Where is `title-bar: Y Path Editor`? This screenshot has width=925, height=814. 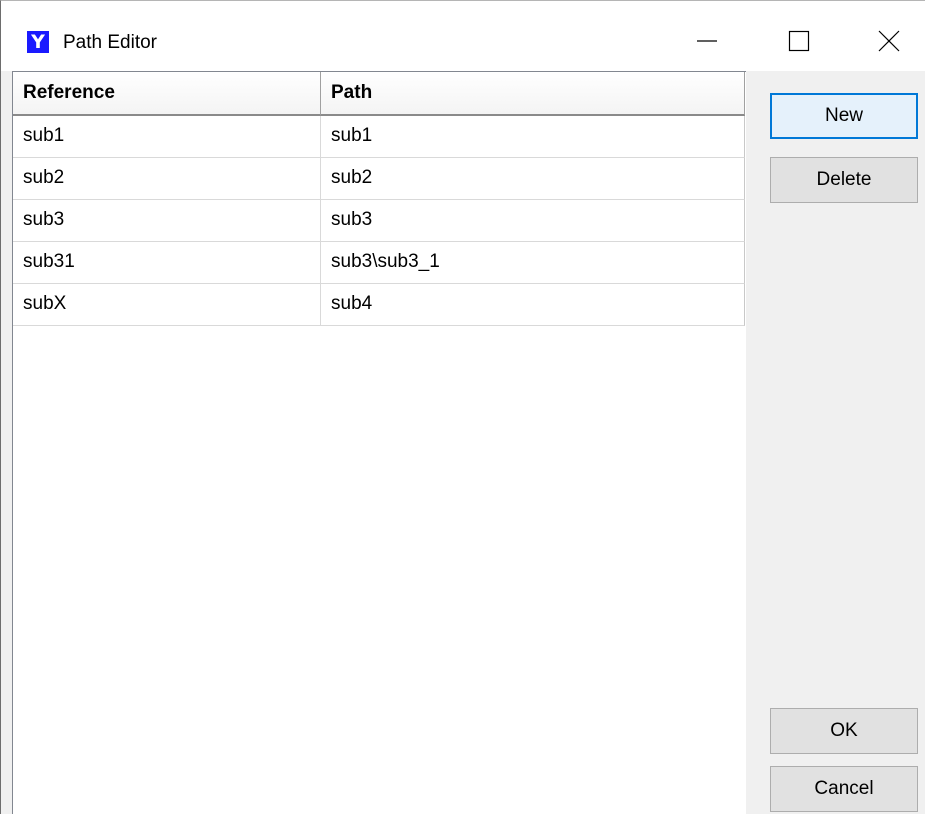
title-bar: Y Path Editor is located at coordinates (463, 36).